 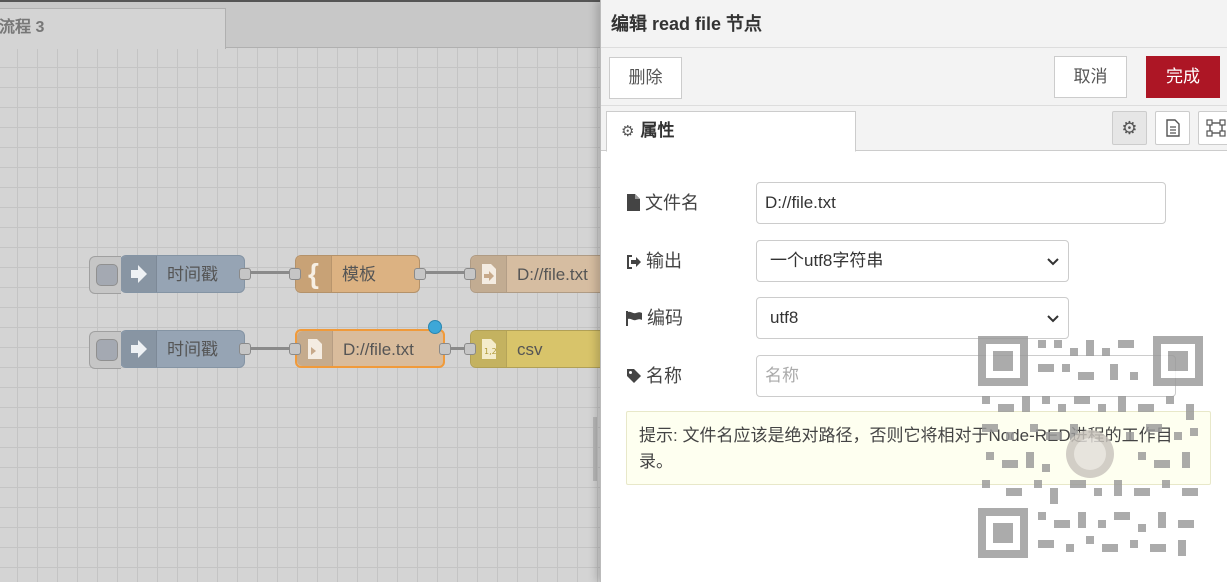 I want to click on done-button: 完成, so click(x=1183, y=77).